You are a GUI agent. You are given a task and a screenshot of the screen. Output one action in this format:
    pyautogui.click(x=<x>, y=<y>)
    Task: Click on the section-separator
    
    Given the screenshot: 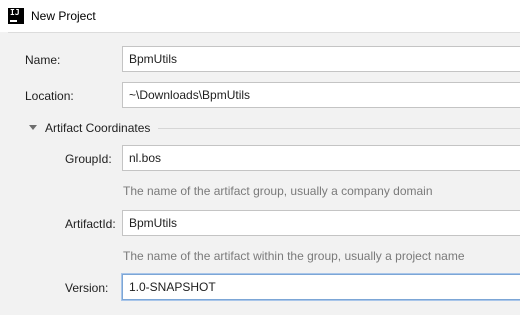 What is the action you would take?
    pyautogui.click(x=339, y=128)
    